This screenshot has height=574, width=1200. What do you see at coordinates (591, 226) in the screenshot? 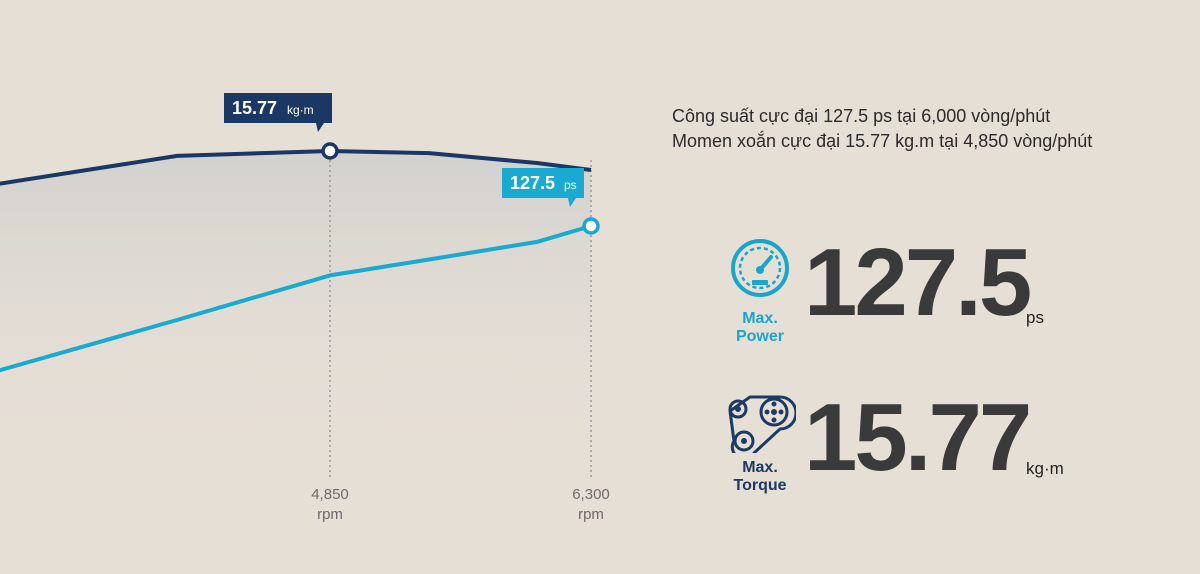
I see `power-peak-marker` at bounding box center [591, 226].